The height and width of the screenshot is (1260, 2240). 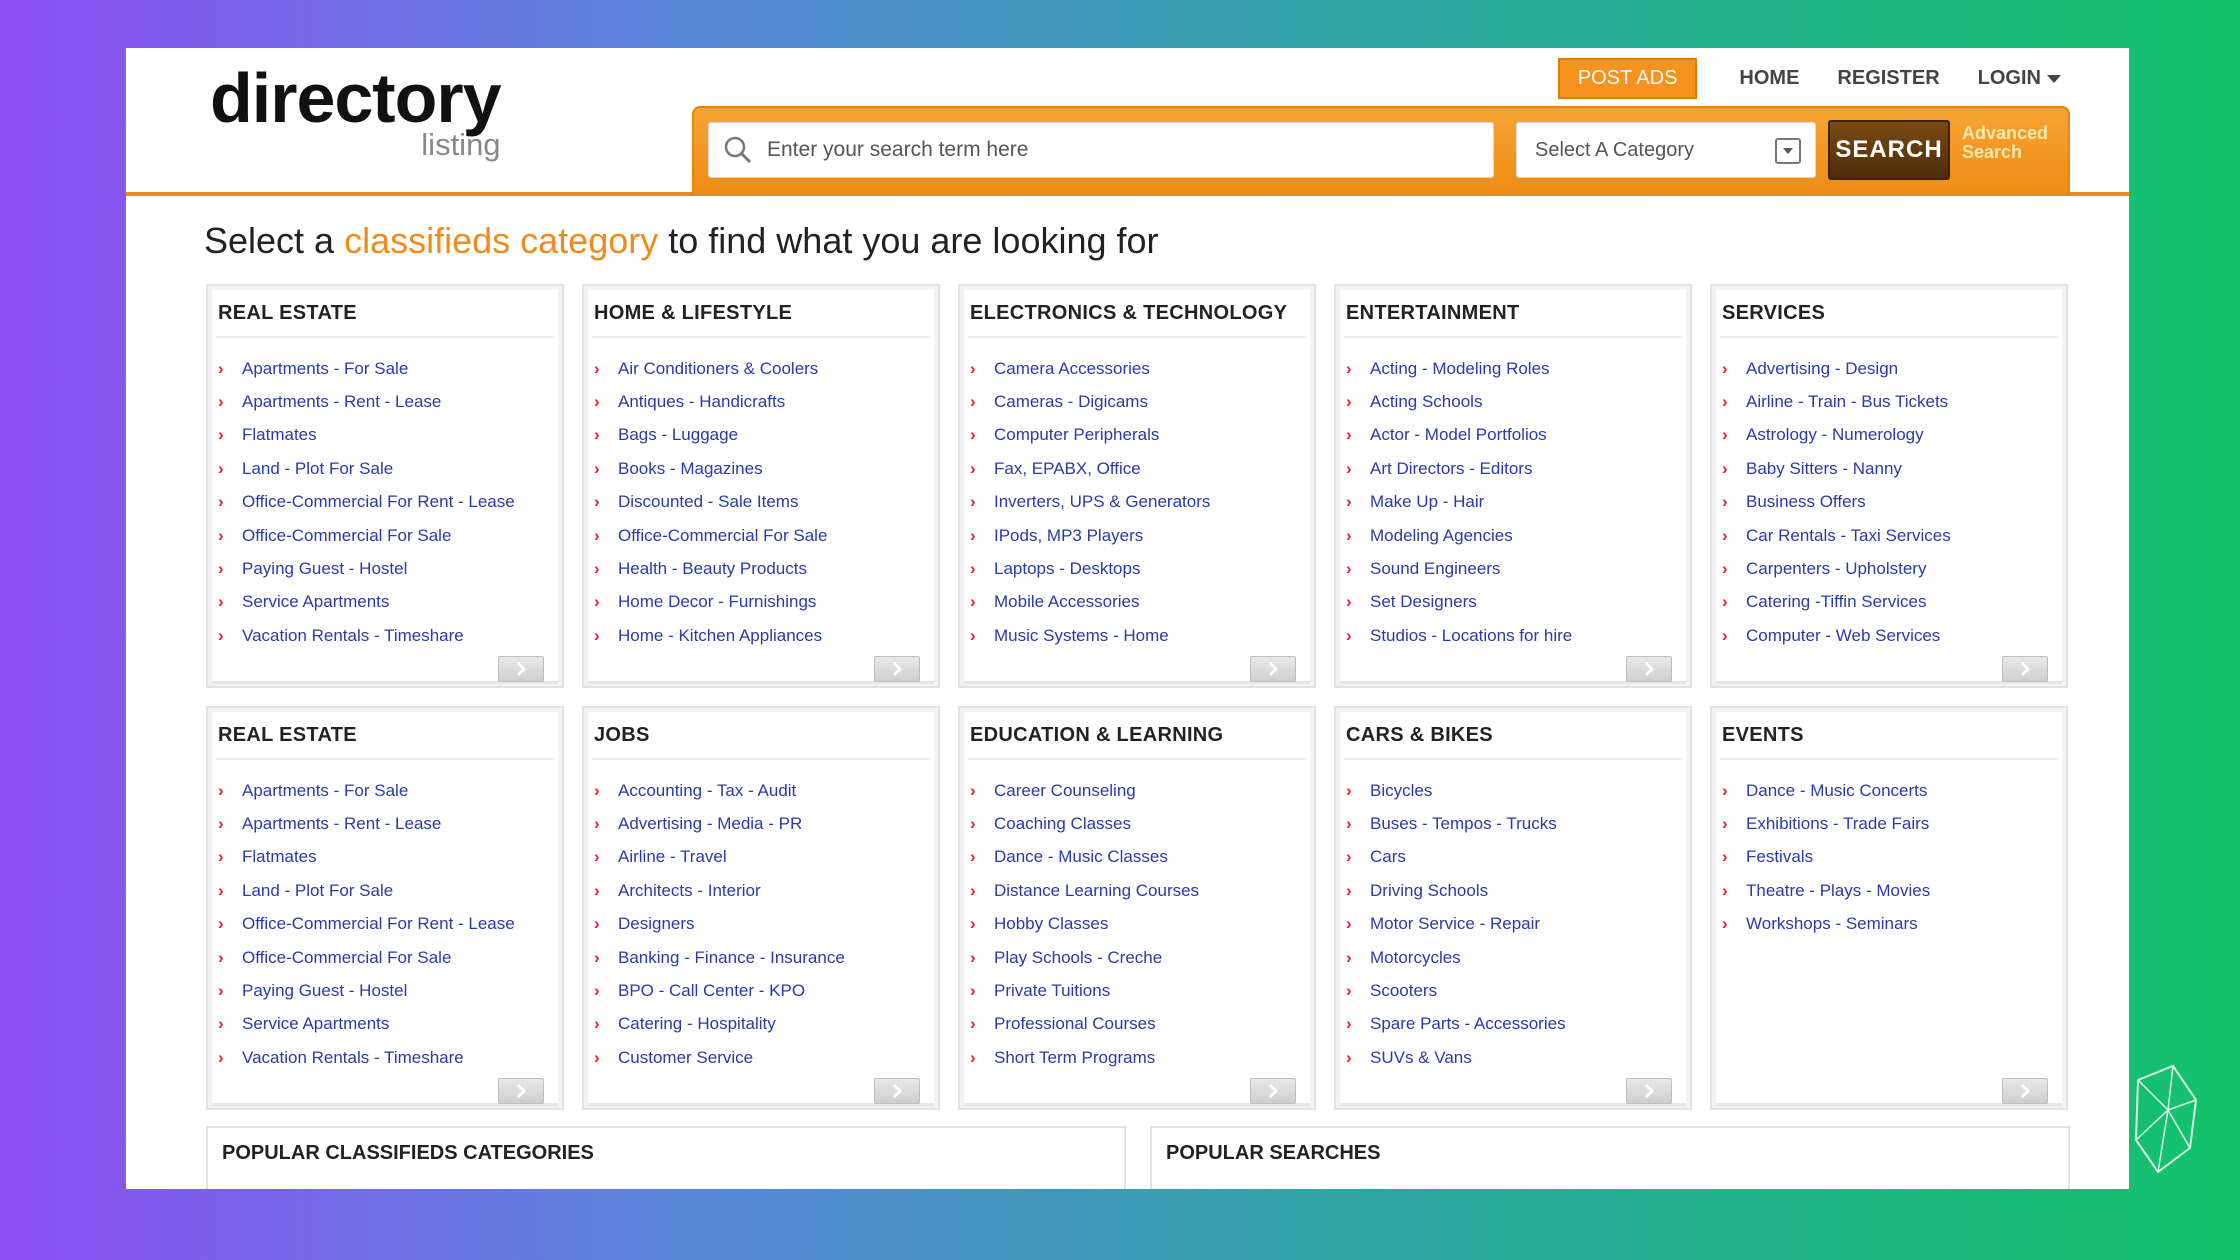 I want to click on category-link: Theatre - Plays - Movies, so click(x=1838, y=891).